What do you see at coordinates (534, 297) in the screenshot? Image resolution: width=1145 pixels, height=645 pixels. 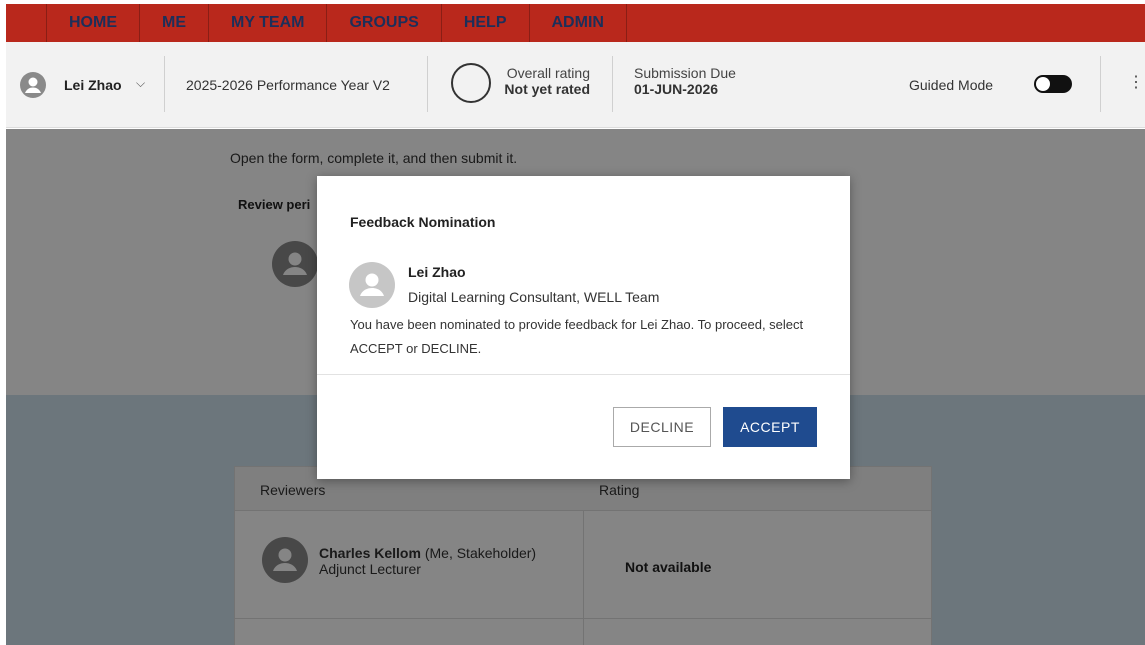 I see `nominee-role: Digital Learning Consultant, WELL Team` at bounding box center [534, 297].